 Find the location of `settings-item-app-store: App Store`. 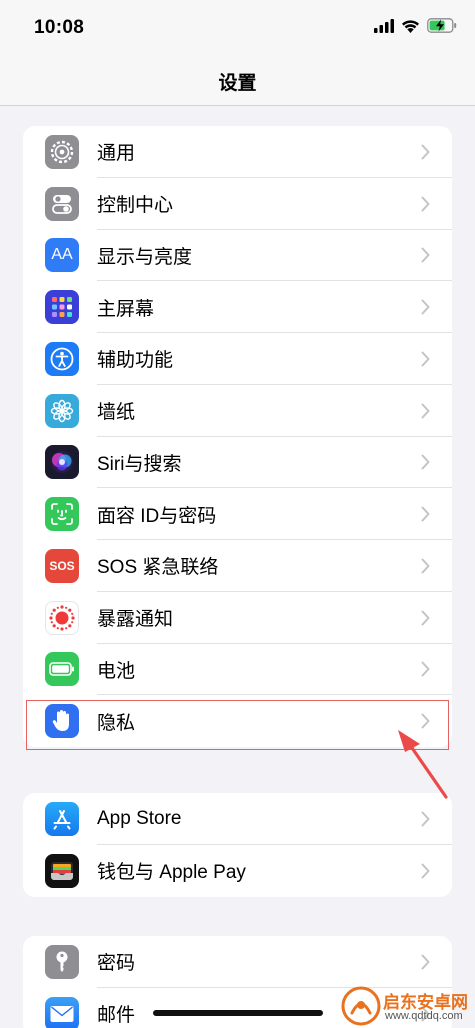

settings-item-app-store: App Store is located at coordinates (237, 819).